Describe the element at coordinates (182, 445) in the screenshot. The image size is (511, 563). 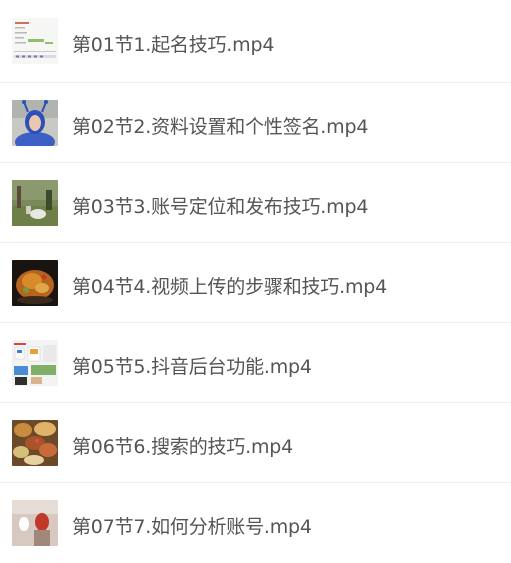
I see `file-name: 第06节6.搜索的技巧.mp4` at that location.